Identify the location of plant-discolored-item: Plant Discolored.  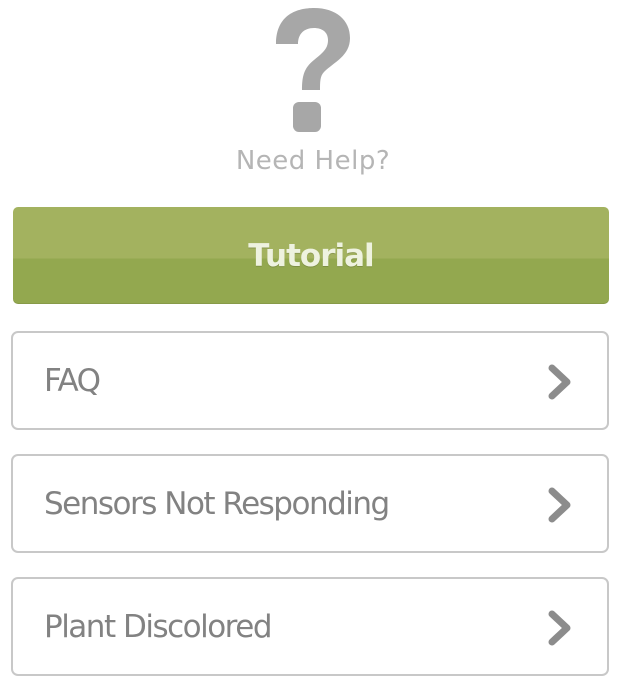
(310, 626).